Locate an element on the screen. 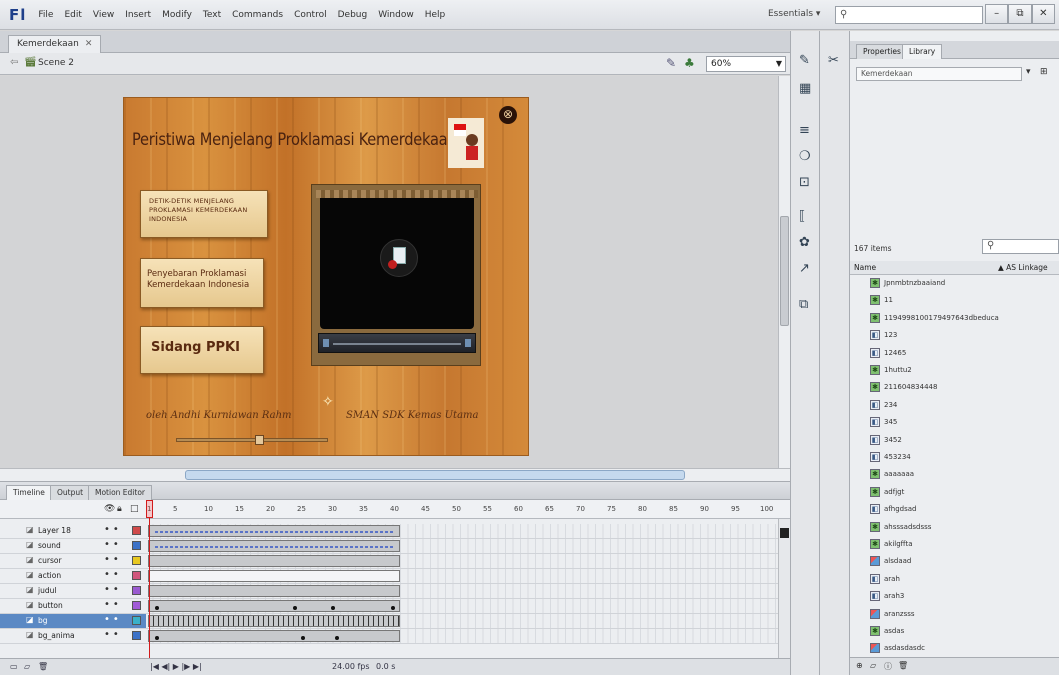 The image size is (1059, 675). layer-name: sound is located at coordinates (49, 545).